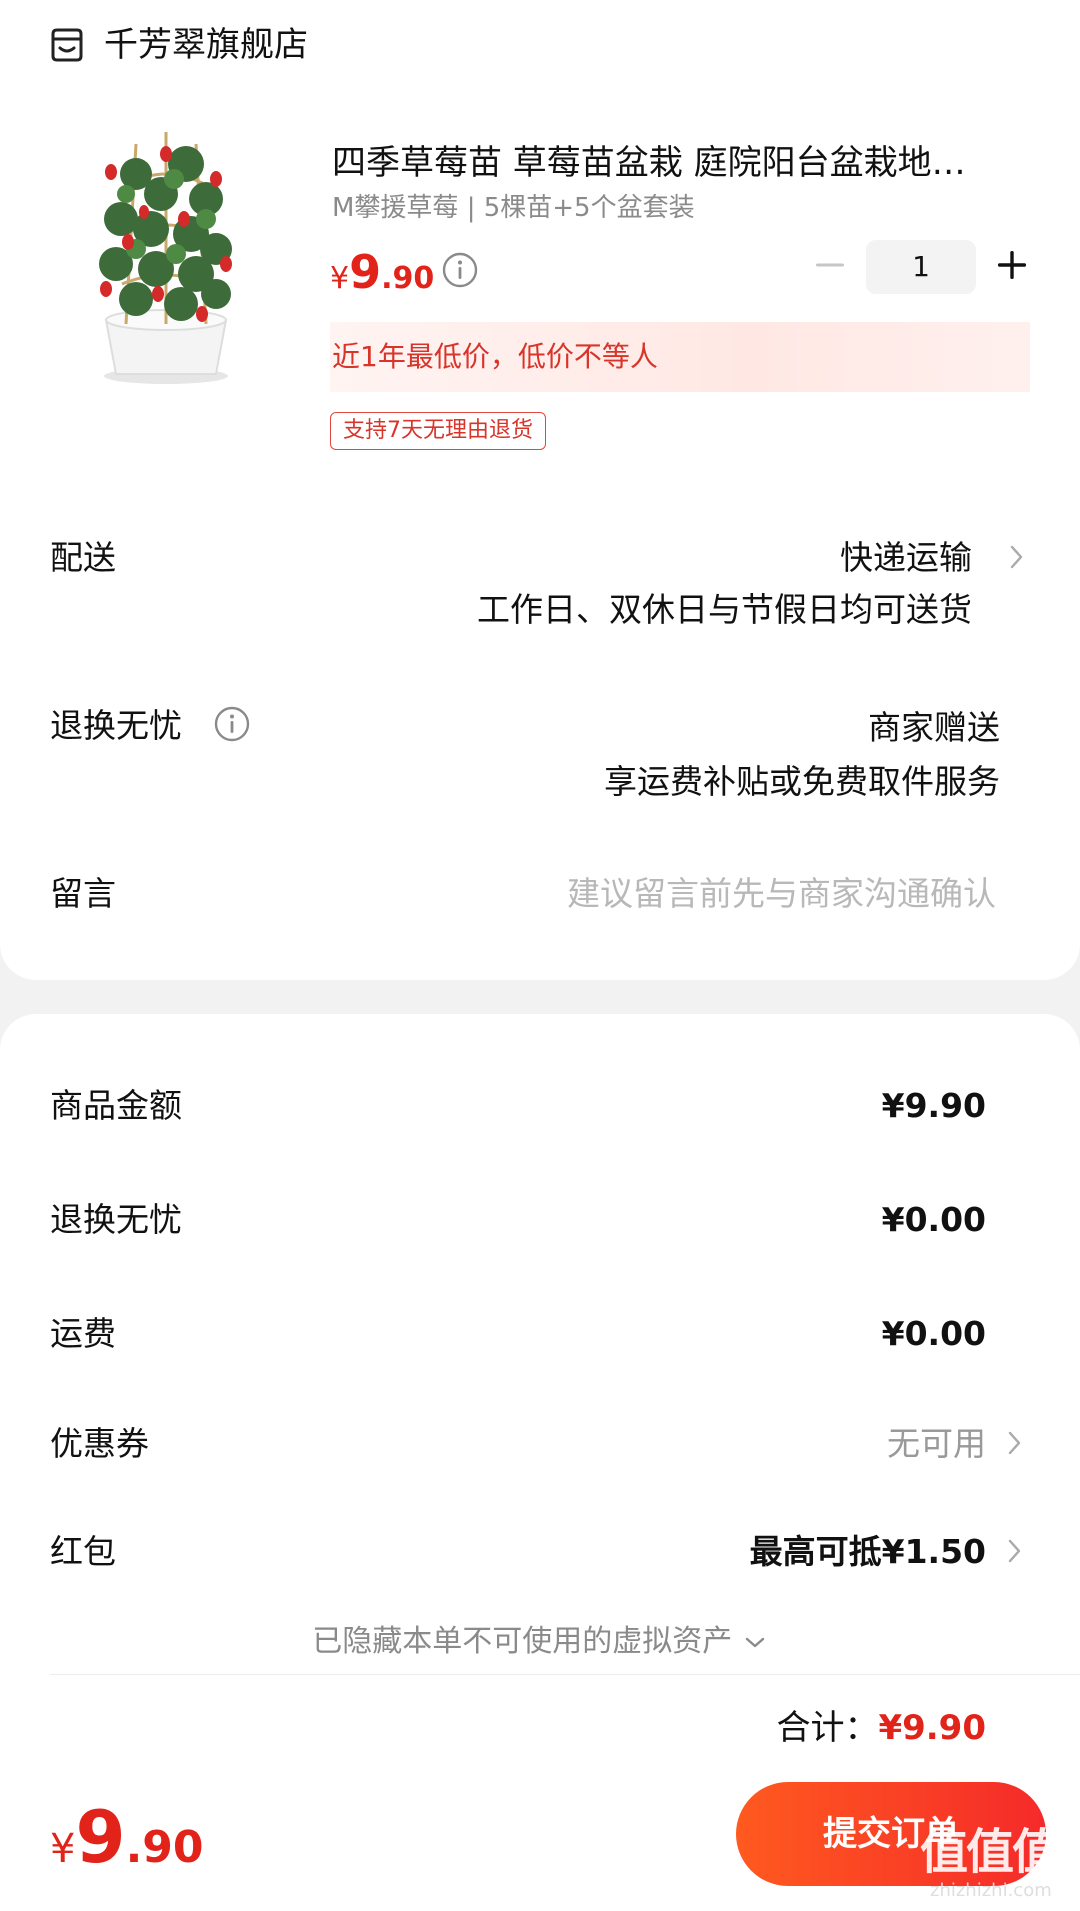  Describe the element at coordinates (868, 1552) in the screenshot. I see `red-packet-value: 最高可抵¥1.50` at that location.